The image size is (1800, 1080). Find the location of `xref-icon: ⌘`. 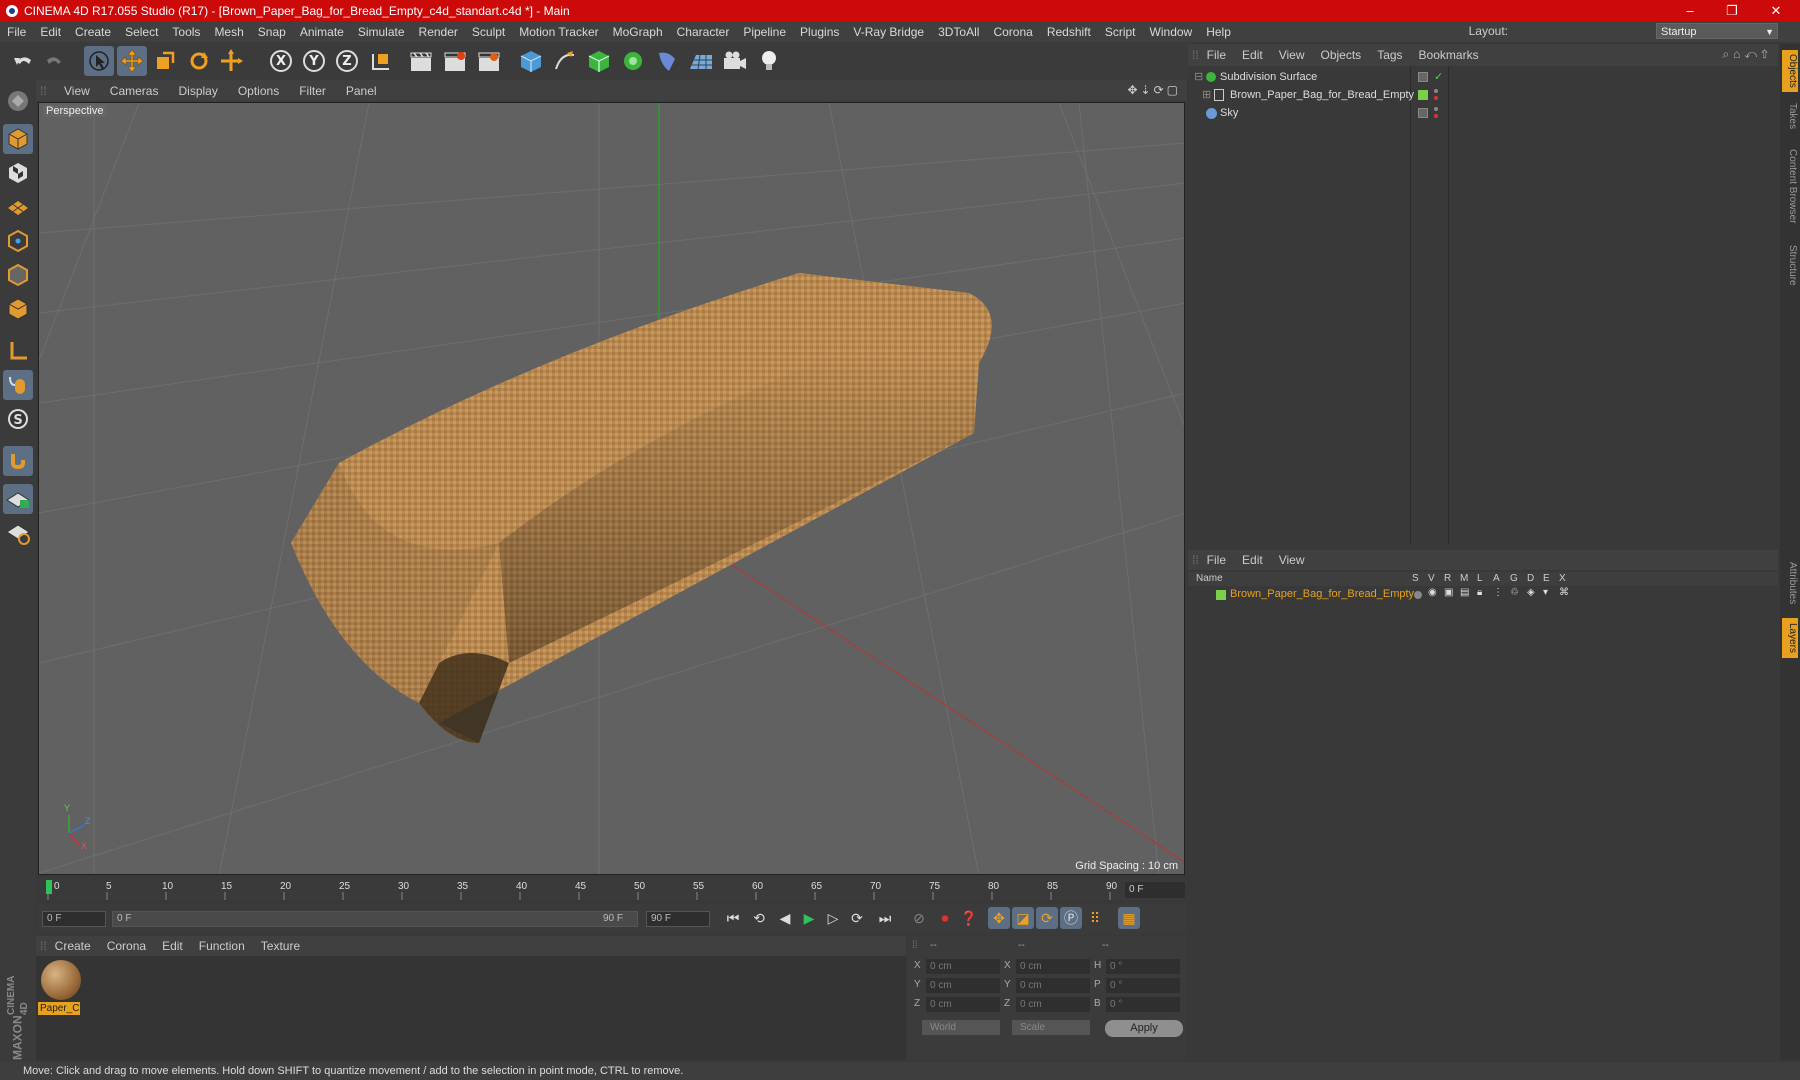

xref-icon: ⌘ is located at coordinates (1564, 592).